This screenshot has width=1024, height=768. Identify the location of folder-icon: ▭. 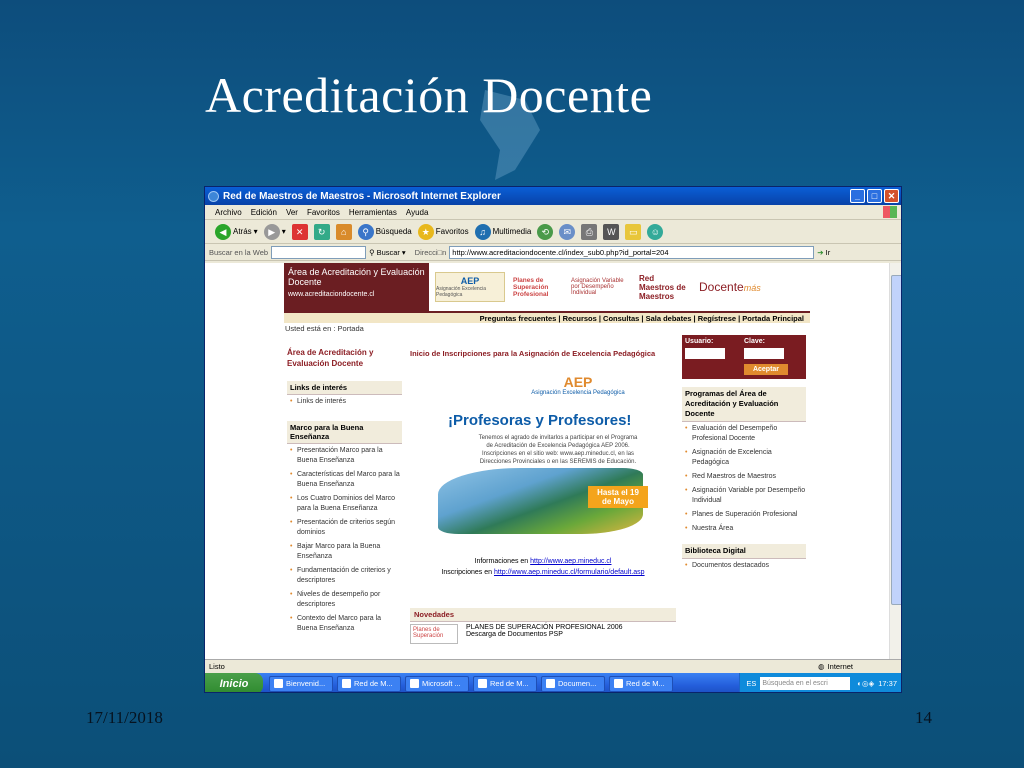
(633, 231).